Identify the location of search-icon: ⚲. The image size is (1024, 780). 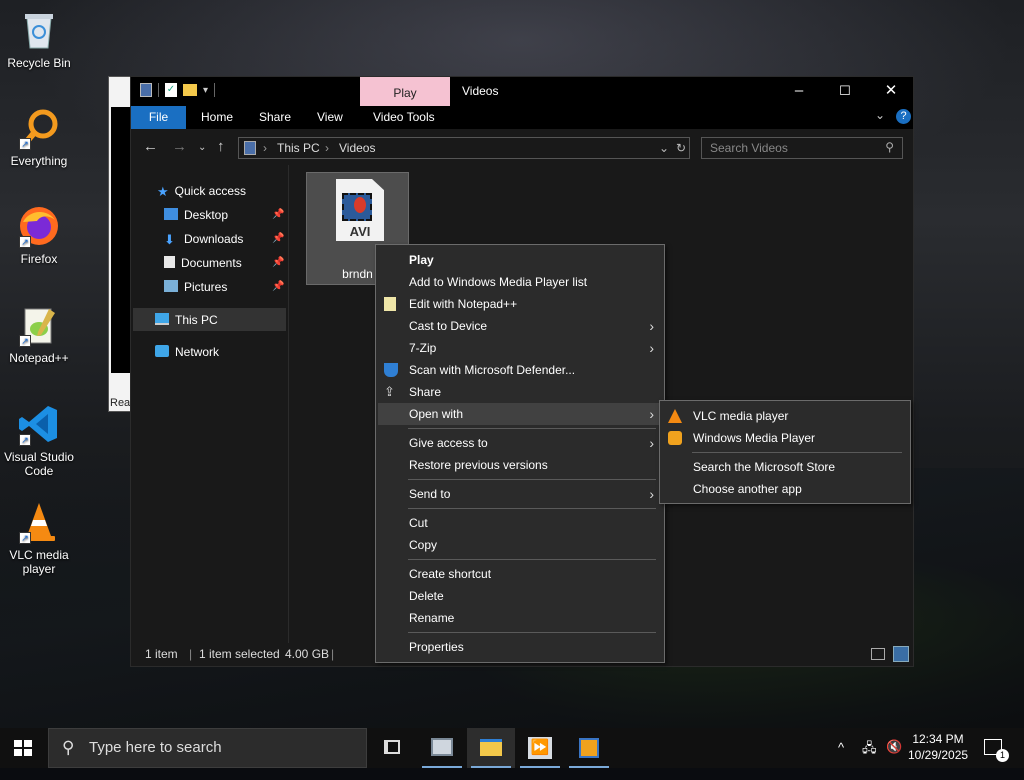
(68, 747).